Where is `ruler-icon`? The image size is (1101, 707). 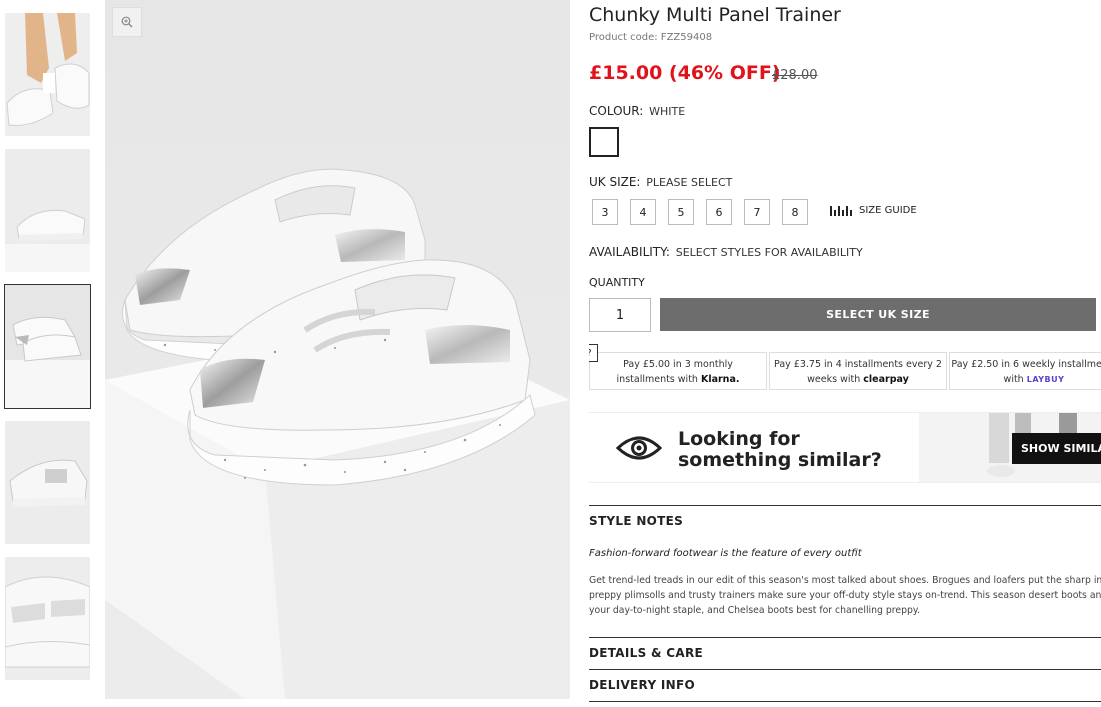
ruler-icon is located at coordinates (841, 211).